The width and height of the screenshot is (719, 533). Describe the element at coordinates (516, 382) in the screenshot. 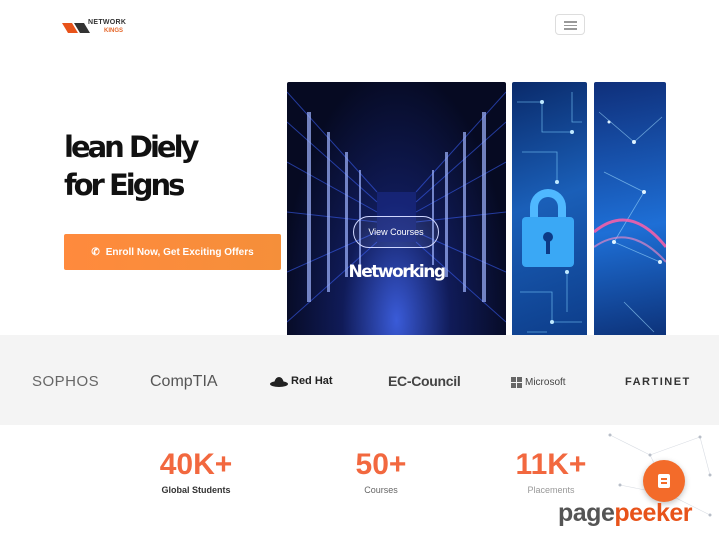

I see `microsoft-grid-icon` at that location.